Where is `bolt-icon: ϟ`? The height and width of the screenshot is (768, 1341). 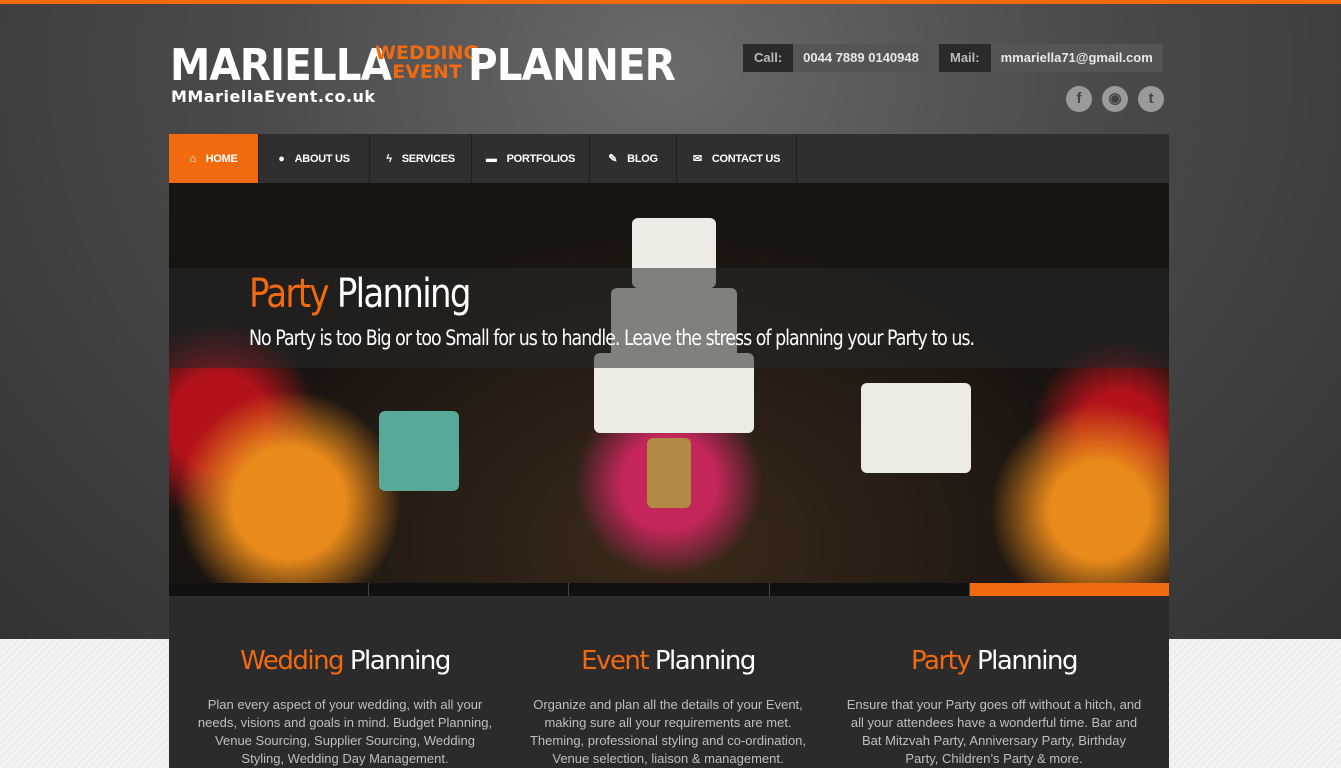 bolt-icon: ϟ is located at coordinates (389, 158).